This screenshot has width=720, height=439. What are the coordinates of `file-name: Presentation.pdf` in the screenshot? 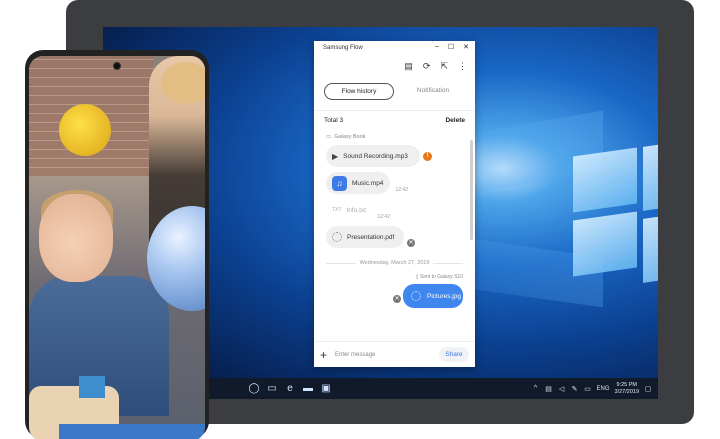 It's located at (371, 237).